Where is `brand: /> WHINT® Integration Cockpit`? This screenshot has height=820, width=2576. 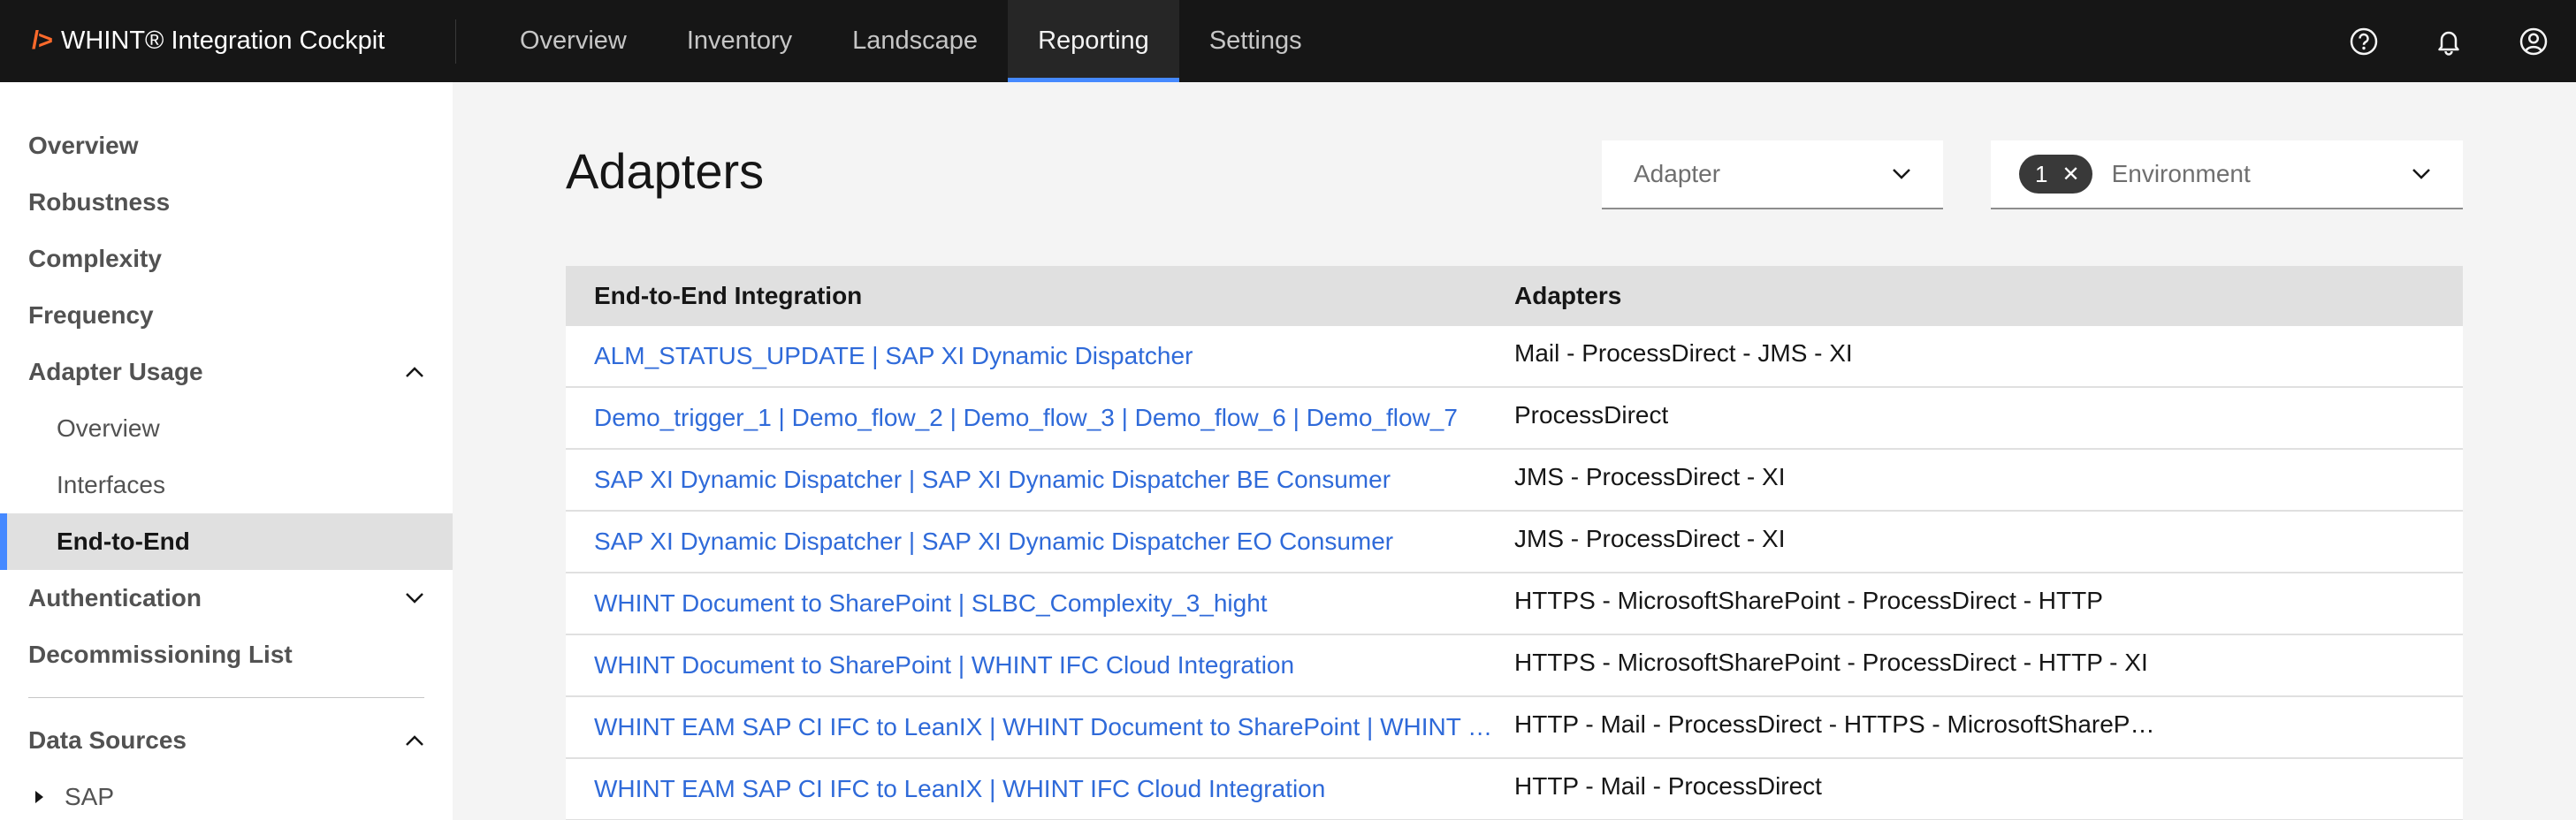 brand: /> WHINT® Integration Cockpit is located at coordinates (228, 41).